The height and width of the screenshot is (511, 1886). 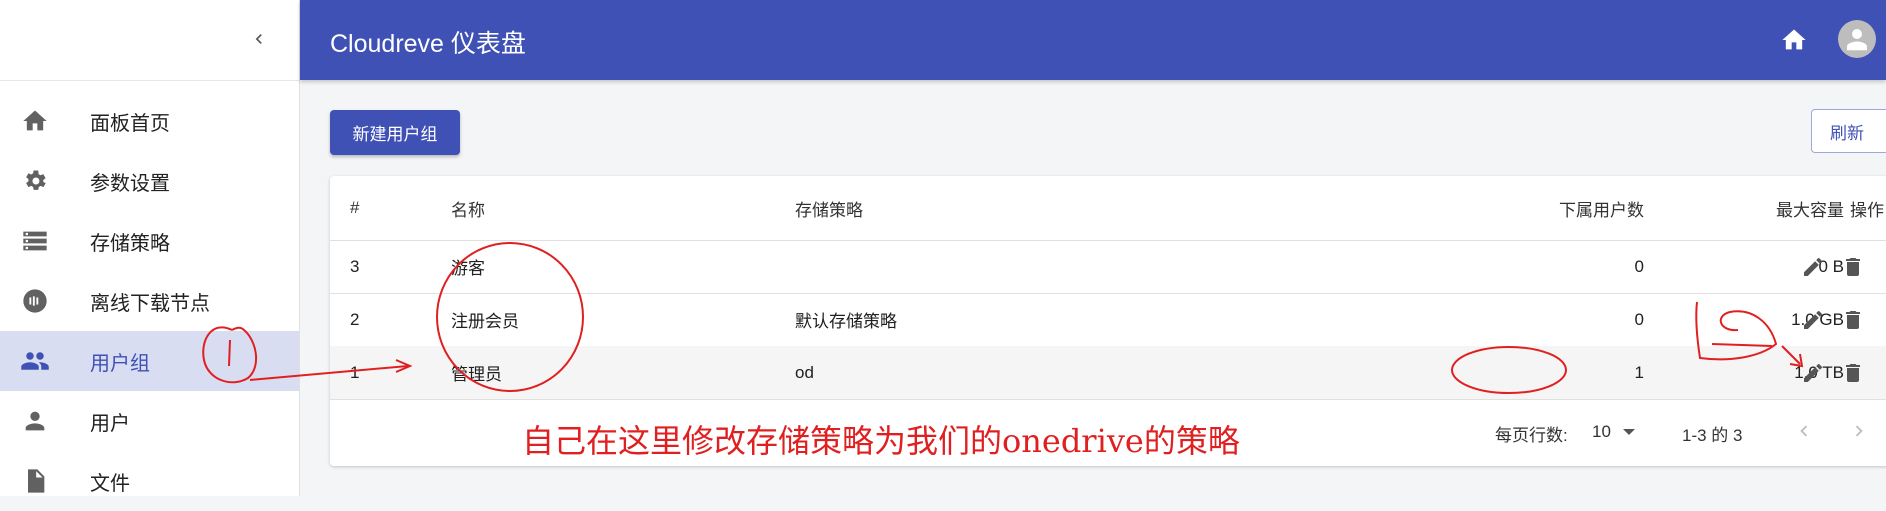 I want to click on chevron-right-icon, so click(x=1859, y=431).